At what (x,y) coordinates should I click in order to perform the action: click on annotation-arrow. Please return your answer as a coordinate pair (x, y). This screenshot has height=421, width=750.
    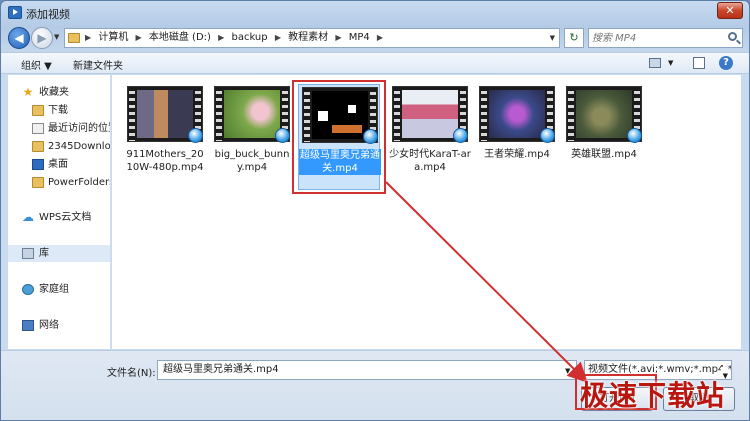
    Looking at the image, I should click on (486, 282).